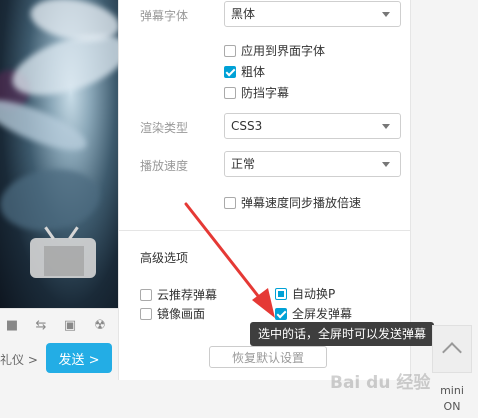 The image size is (478, 418). Describe the element at coordinates (41, 325) in the screenshot. I see `loop-icon: ⇆` at that location.